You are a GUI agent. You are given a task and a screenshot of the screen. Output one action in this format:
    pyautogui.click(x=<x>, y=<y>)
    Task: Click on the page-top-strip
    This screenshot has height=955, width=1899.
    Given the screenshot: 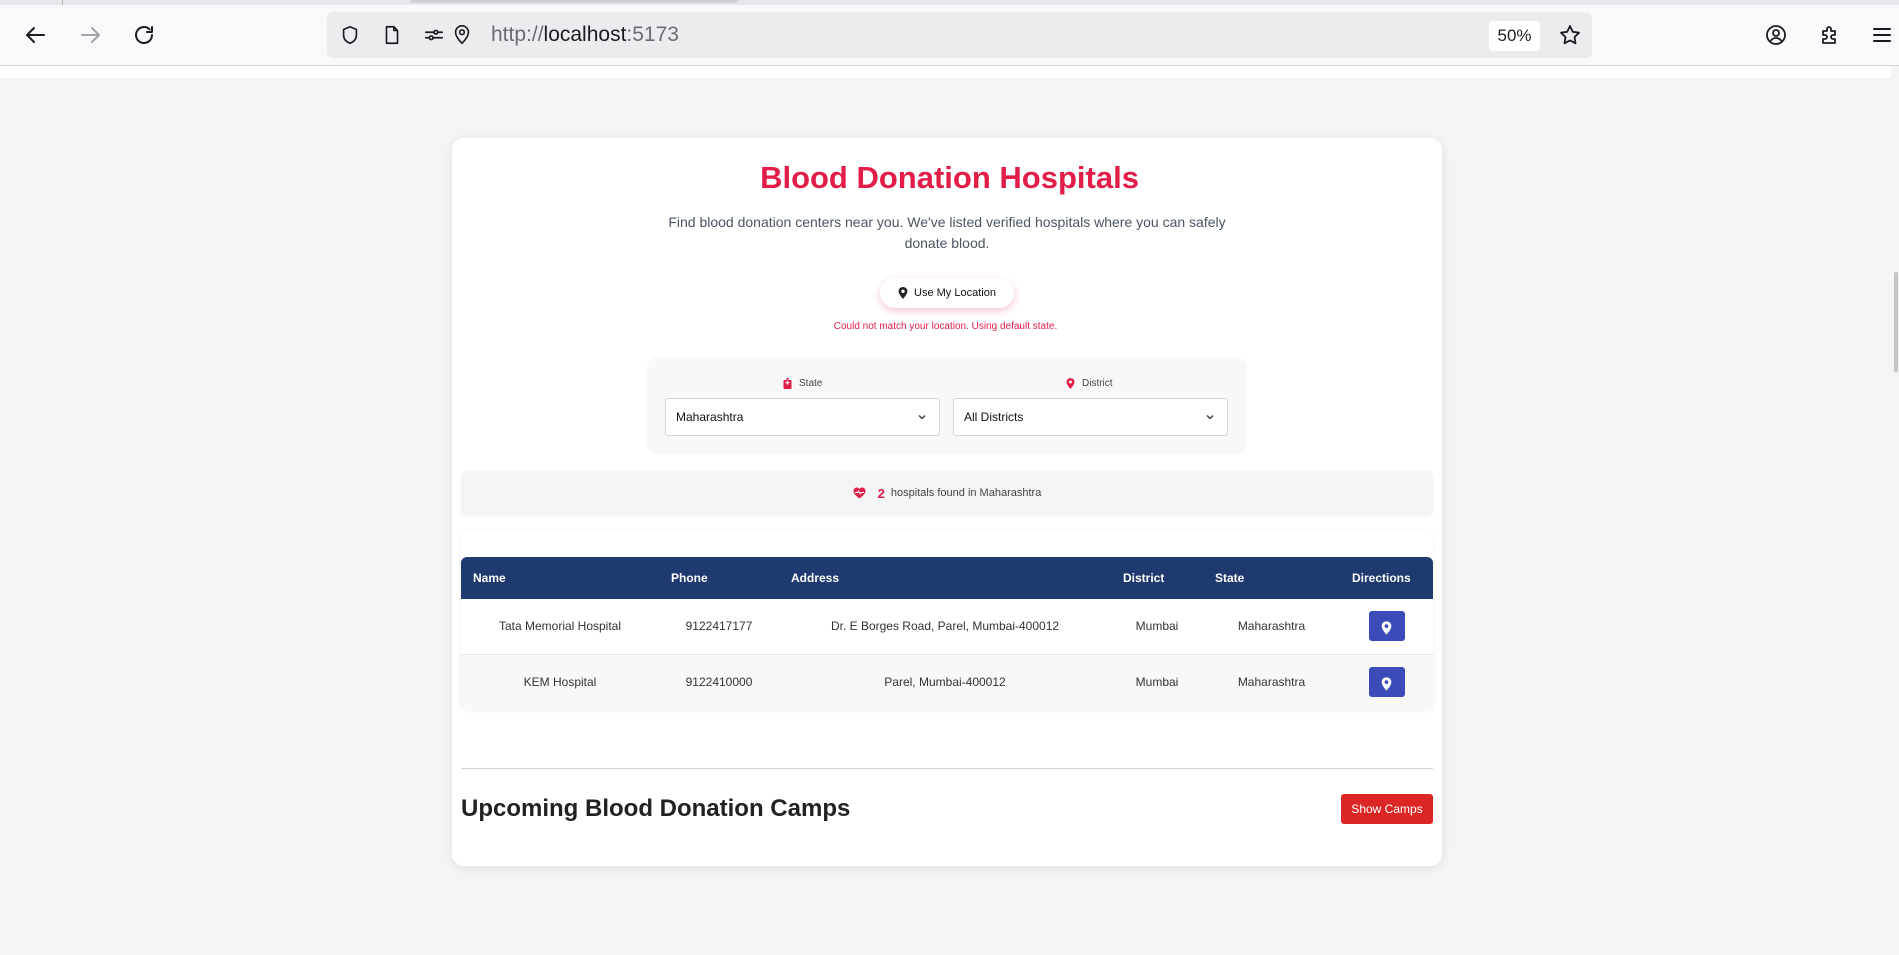 What is the action you would take?
    pyautogui.click(x=945, y=72)
    